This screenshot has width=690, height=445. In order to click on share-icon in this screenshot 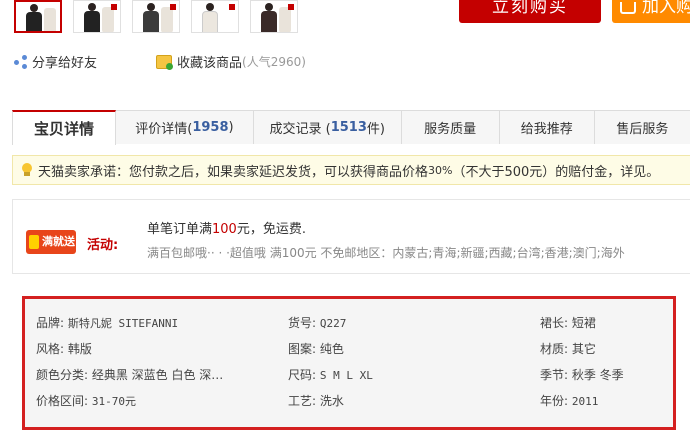, I will do `click(21, 61)`.